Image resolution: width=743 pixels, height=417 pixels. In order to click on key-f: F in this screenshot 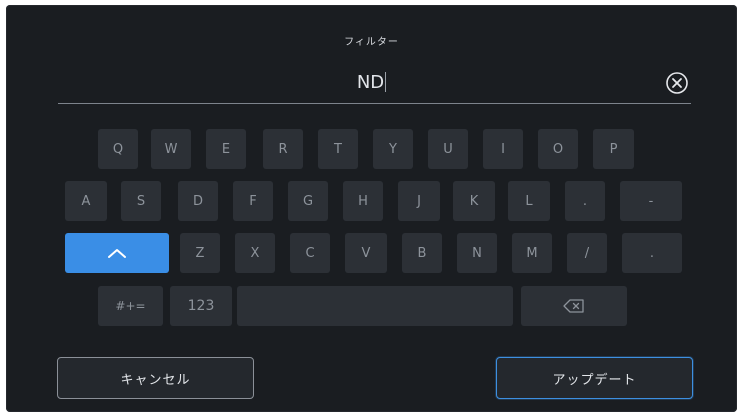, I will do `click(253, 201)`.